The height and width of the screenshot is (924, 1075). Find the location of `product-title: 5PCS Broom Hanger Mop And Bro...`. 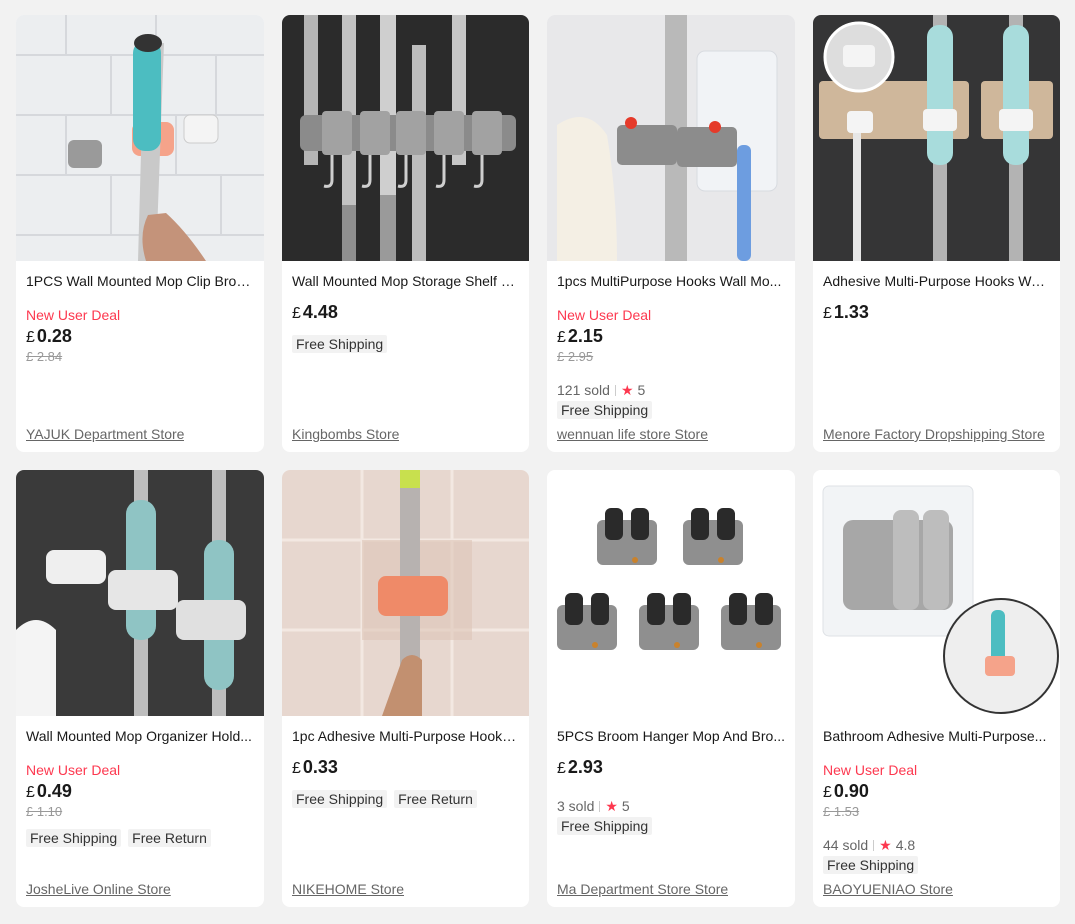

product-title: 5PCS Broom Hanger Mop And Bro... is located at coordinates (671, 736).